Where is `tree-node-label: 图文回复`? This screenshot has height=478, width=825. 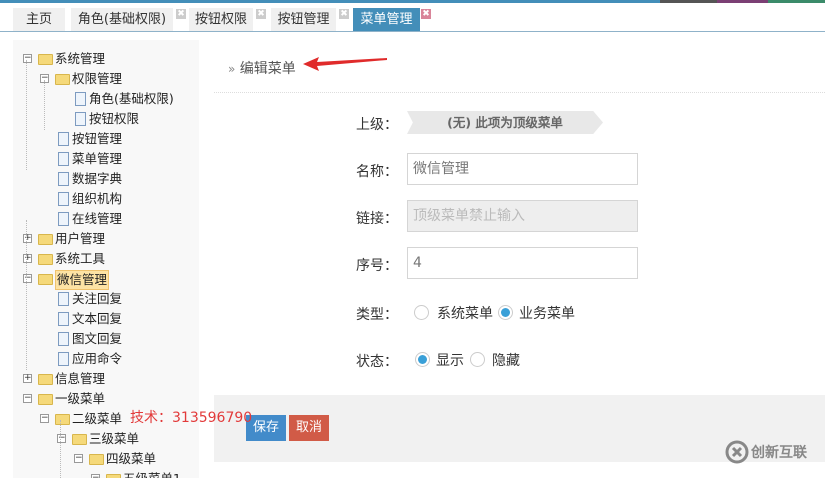
tree-node-label: 图文回复 is located at coordinates (97, 339).